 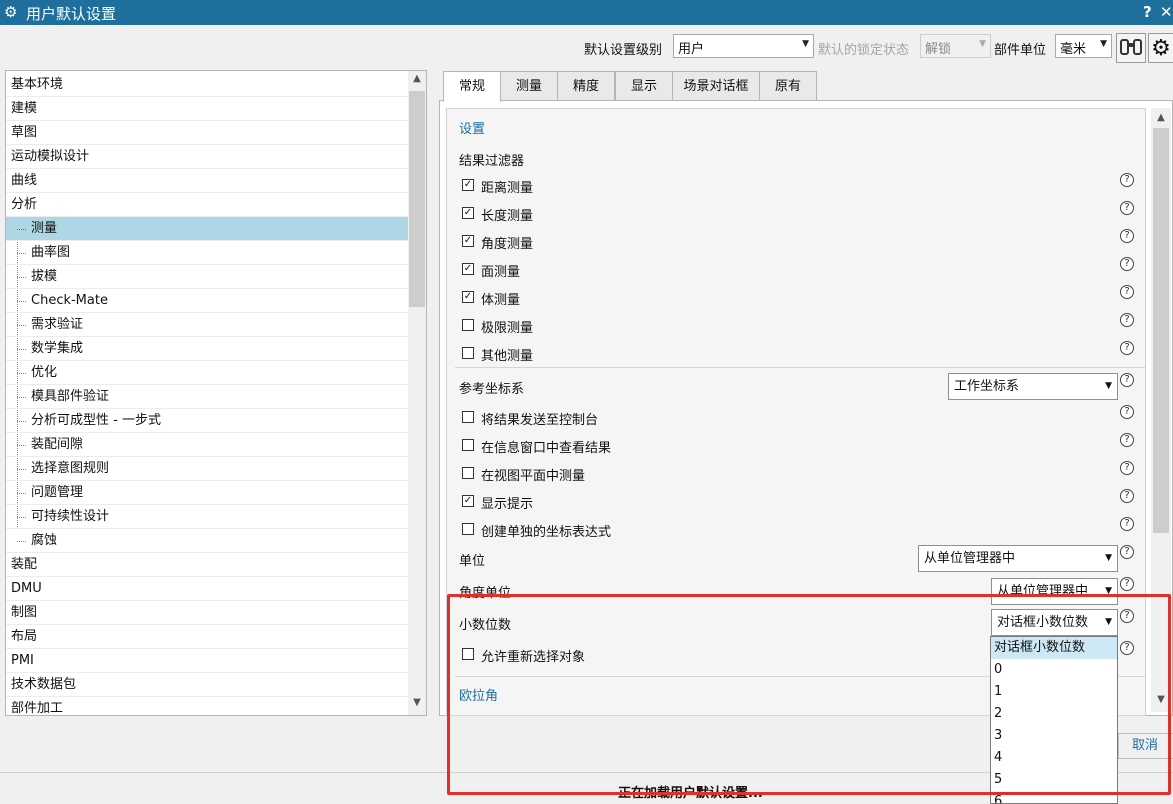 What do you see at coordinates (44, 684) in the screenshot?
I see `tree-item-label: 技术数据包` at bounding box center [44, 684].